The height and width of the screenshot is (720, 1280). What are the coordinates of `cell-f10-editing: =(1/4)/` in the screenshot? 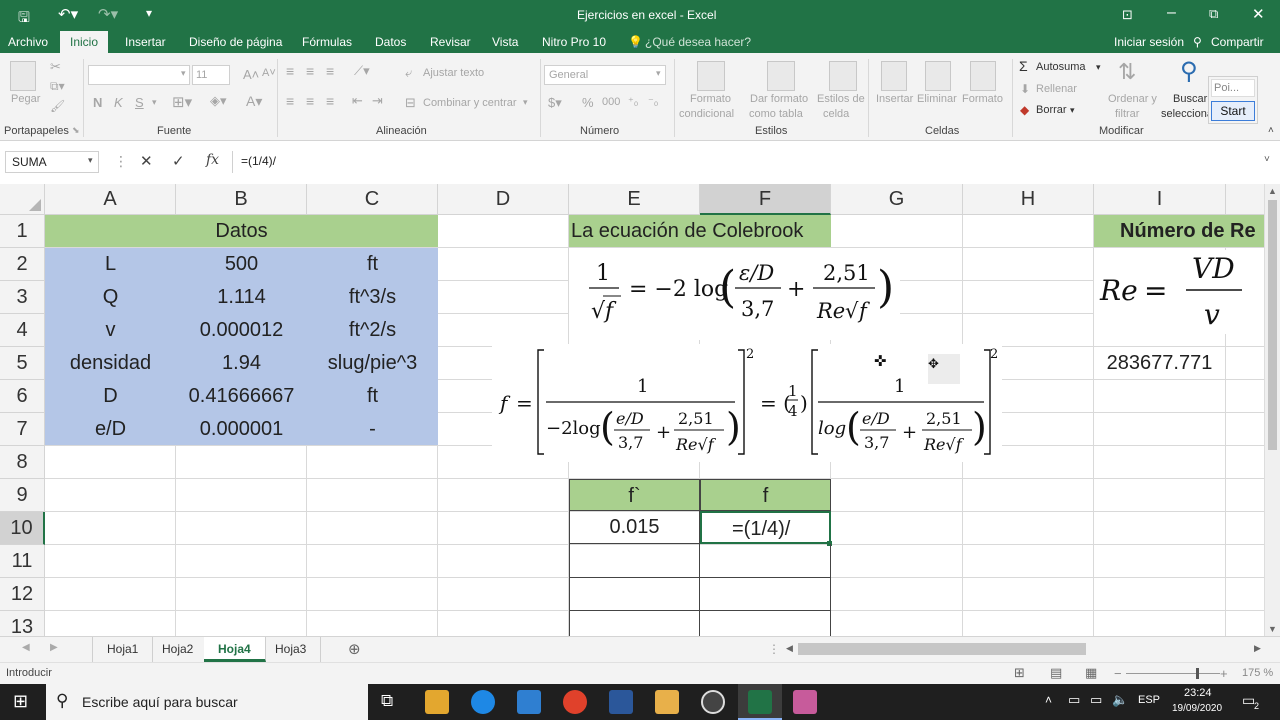 It's located at (765, 527).